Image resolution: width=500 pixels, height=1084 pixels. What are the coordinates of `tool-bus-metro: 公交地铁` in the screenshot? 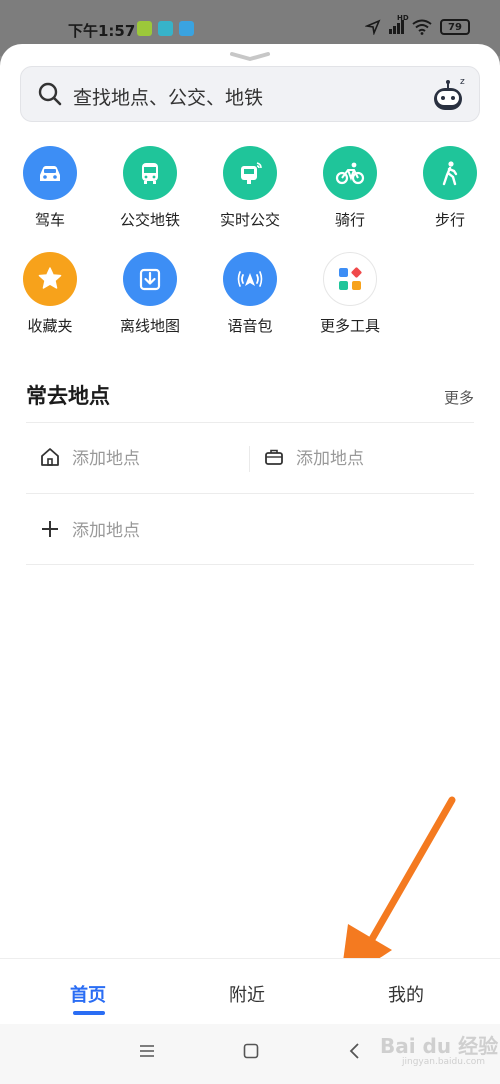 It's located at (150, 188).